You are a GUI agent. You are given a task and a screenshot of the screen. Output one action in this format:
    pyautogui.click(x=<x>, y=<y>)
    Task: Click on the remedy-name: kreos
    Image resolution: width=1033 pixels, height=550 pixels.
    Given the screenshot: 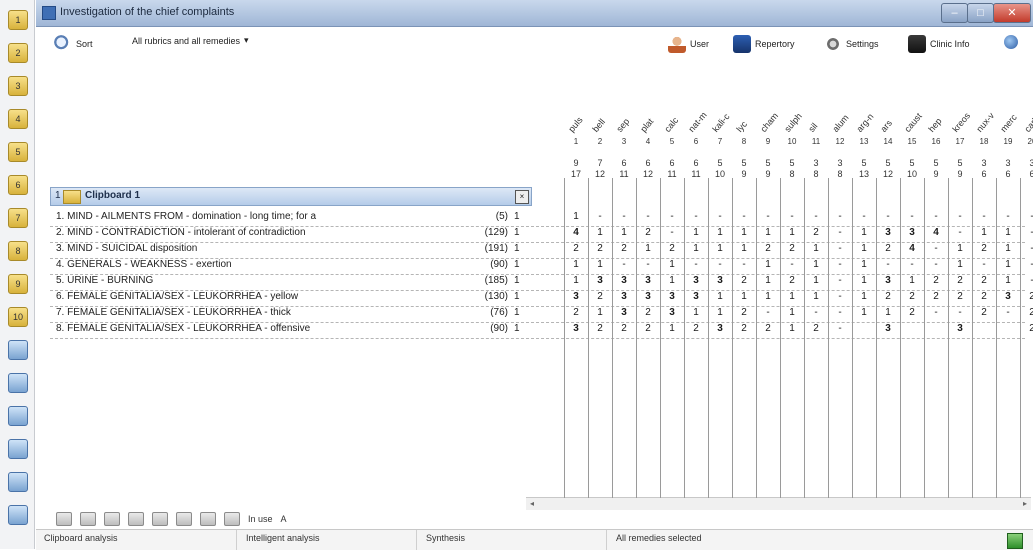 What is the action you would take?
    pyautogui.click(x=961, y=122)
    